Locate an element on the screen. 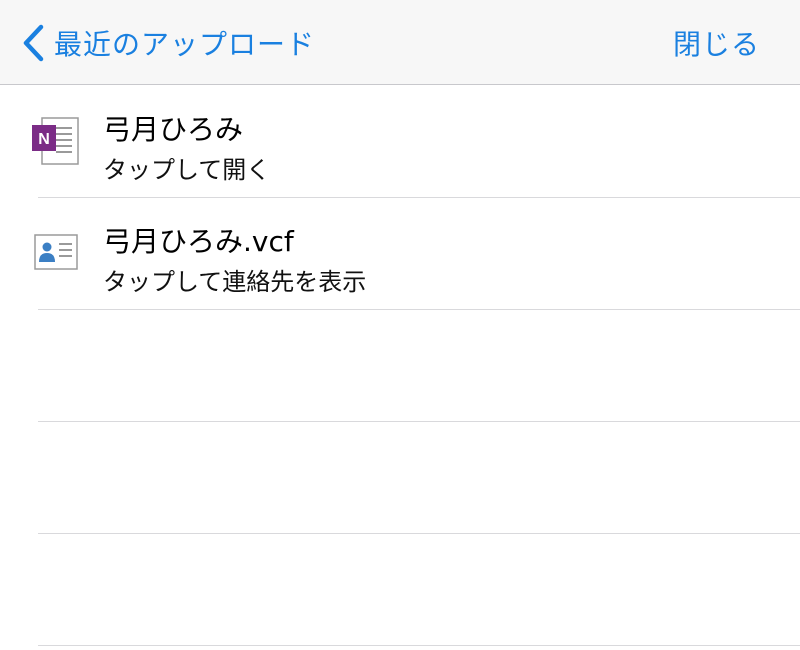 The image size is (800, 650). onenote-icon: N is located at coordinates (56, 140).